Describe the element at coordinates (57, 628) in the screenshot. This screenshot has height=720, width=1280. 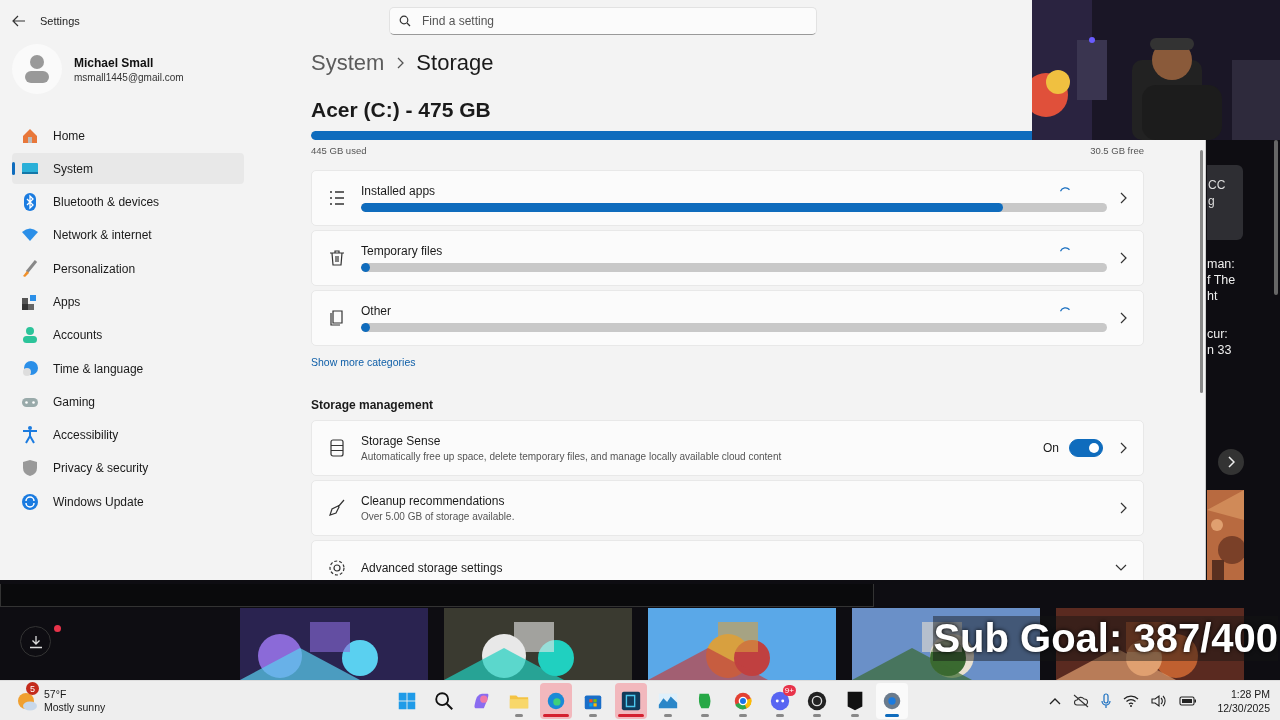
I see `notification-dot` at that location.